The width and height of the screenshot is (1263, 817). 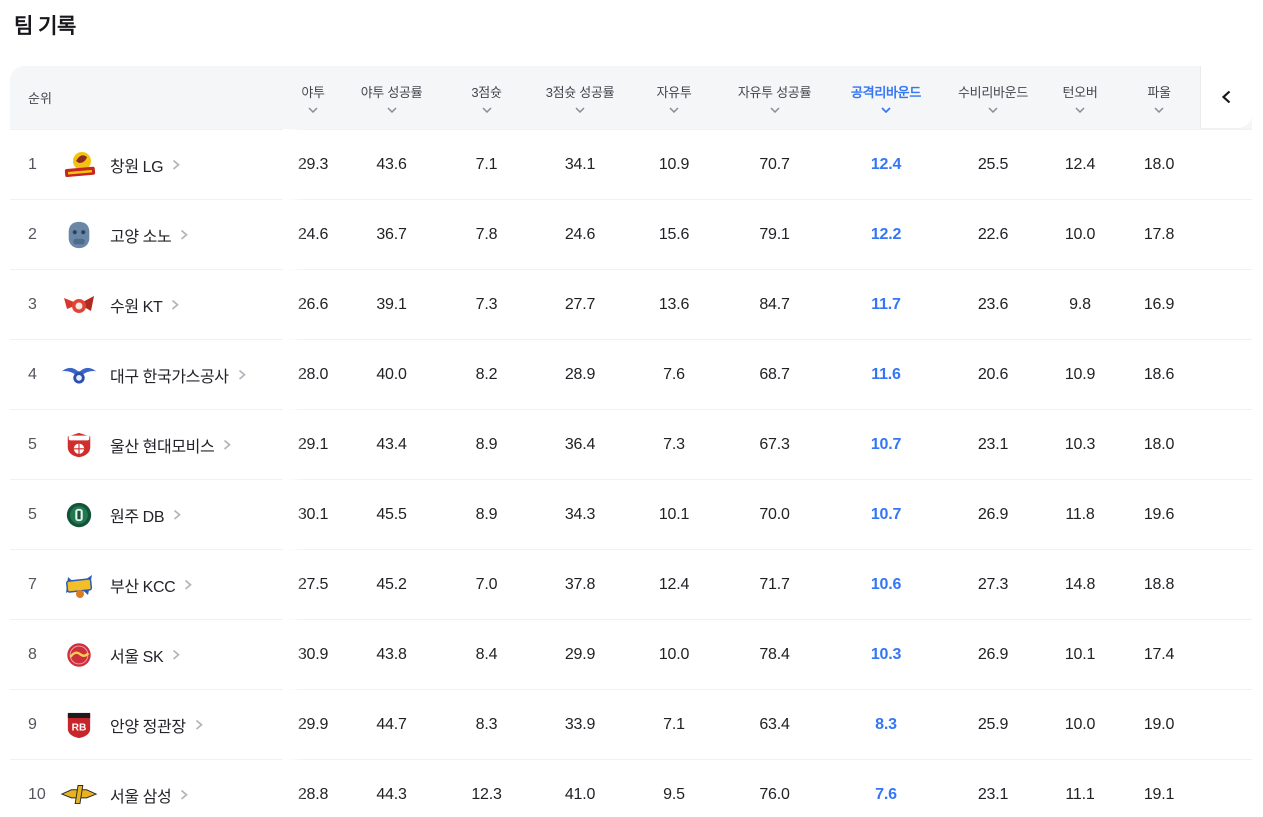 What do you see at coordinates (313, 234) in the screenshot?
I see `stat-value: 24.6` at bounding box center [313, 234].